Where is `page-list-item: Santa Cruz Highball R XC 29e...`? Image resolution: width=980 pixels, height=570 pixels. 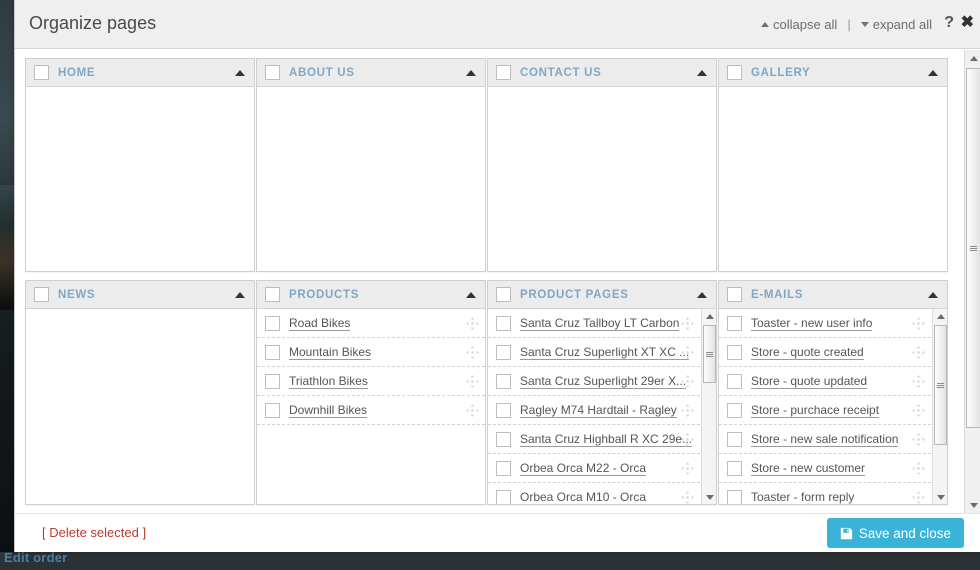
page-list-item: Santa Cruz Highball R XC 29e... is located at coordinates (594, 439).